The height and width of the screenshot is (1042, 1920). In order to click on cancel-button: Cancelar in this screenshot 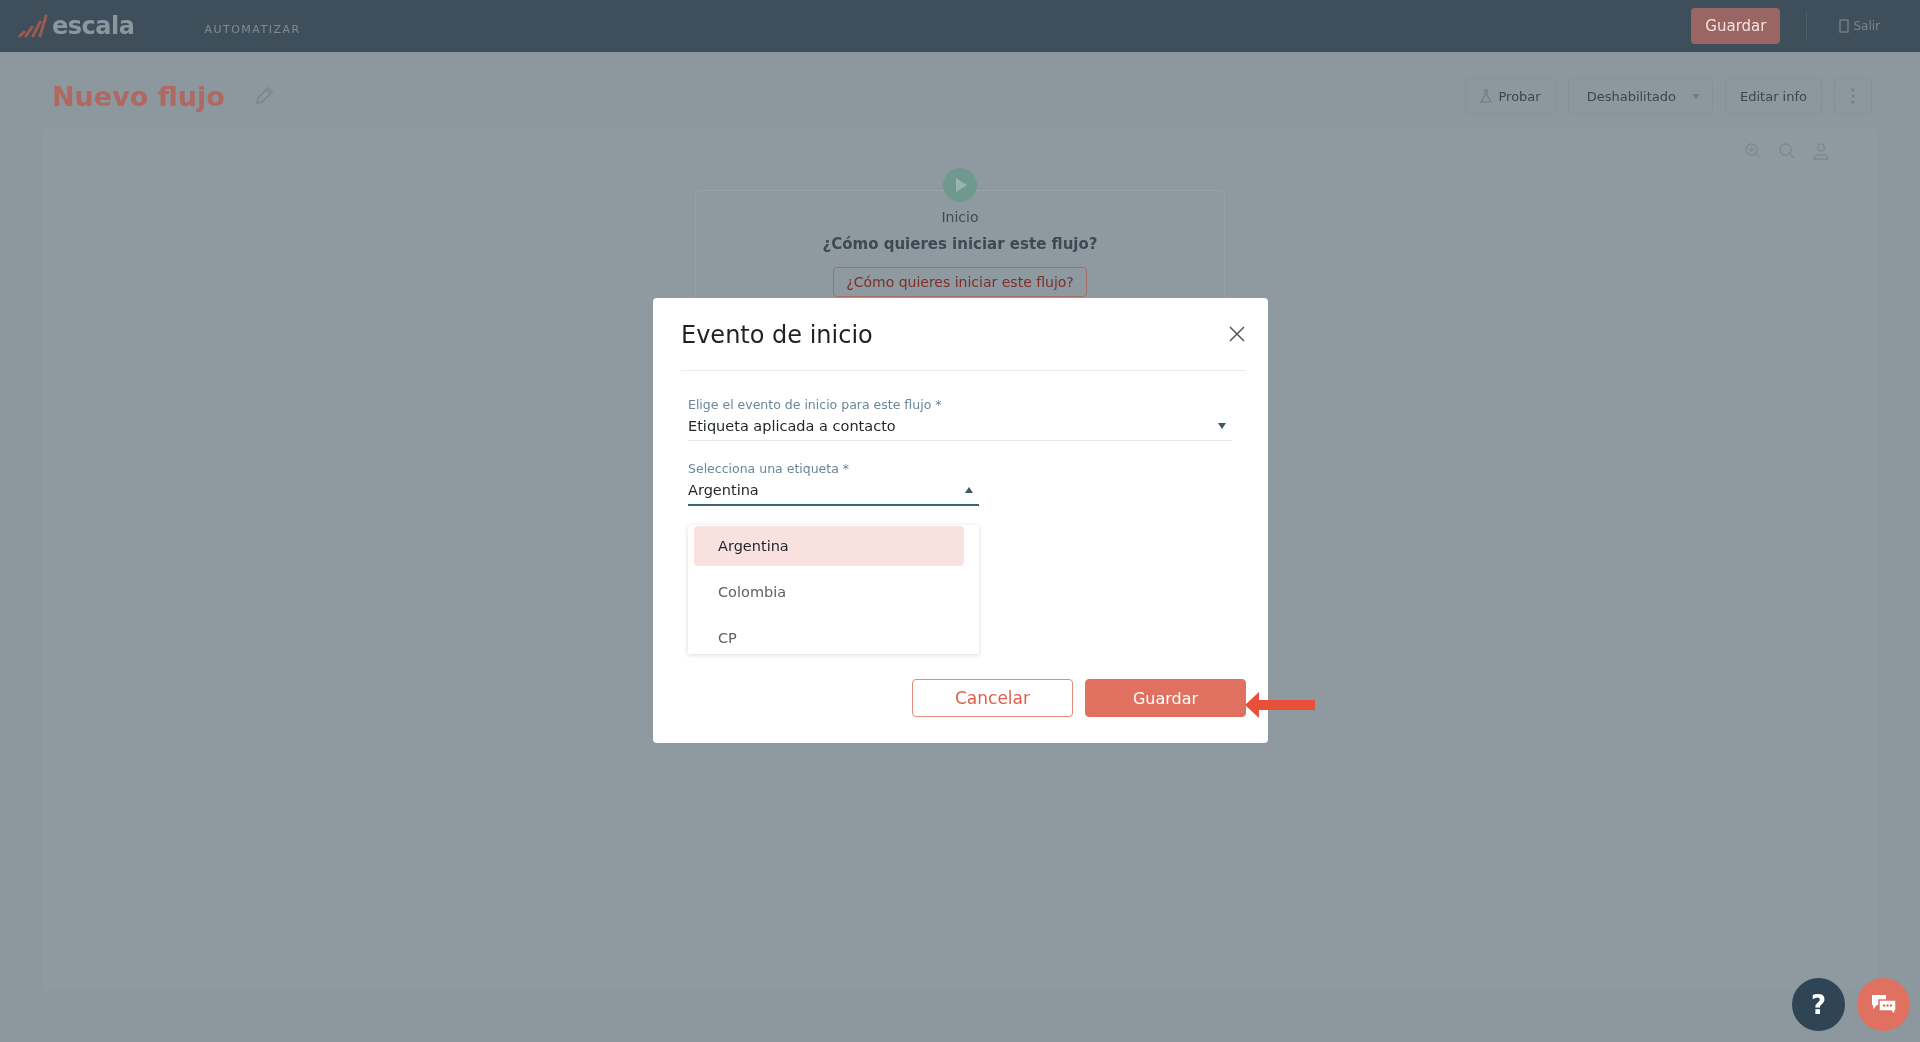, I will do `click(992, 698)`.